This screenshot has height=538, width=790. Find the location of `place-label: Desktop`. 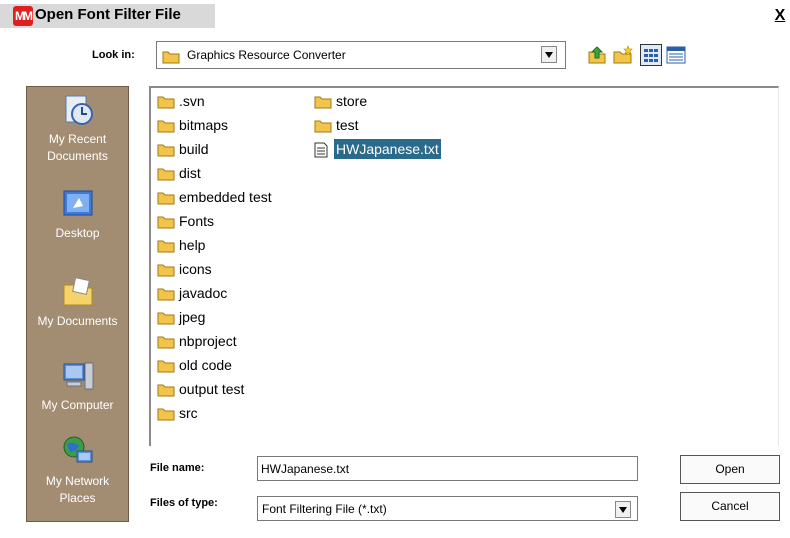

place-label: Desktop is located at coordinates (77, 233).